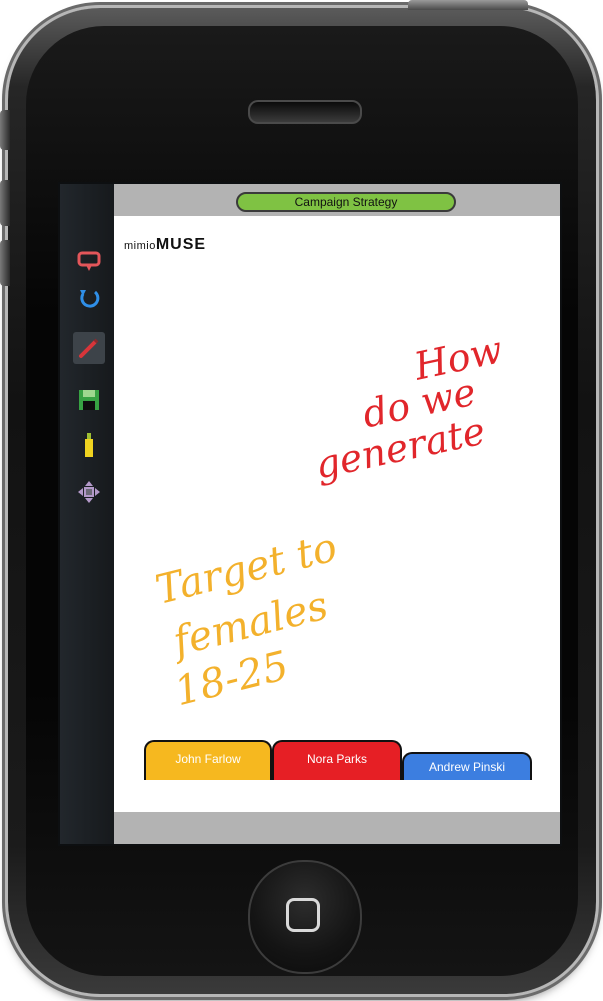 The height and width of the screenshot is (1001, 603). Describe the element at coordinates (5, 263) in the screenshot. I see `volume-down-button` at that location.